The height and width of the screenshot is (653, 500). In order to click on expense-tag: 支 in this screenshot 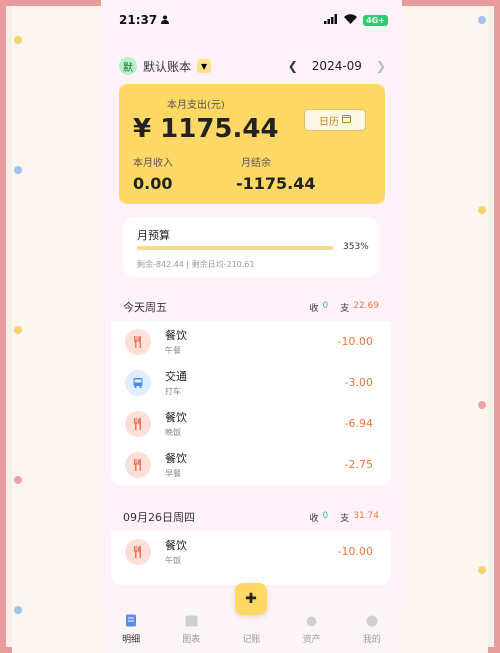, I will do `click(345, 308)`.